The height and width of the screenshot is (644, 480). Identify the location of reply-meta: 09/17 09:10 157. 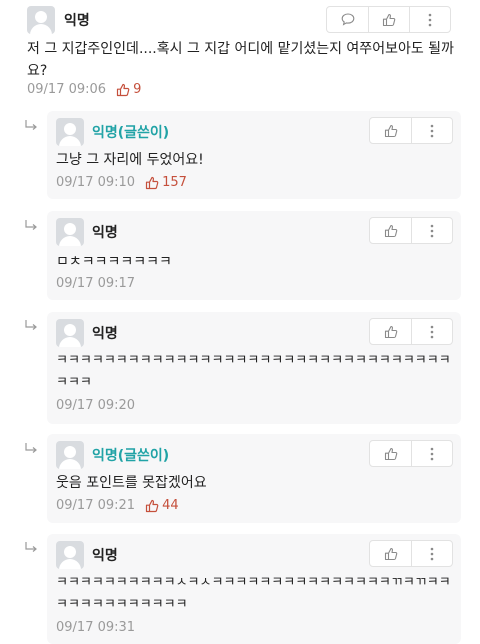
(121, 182).